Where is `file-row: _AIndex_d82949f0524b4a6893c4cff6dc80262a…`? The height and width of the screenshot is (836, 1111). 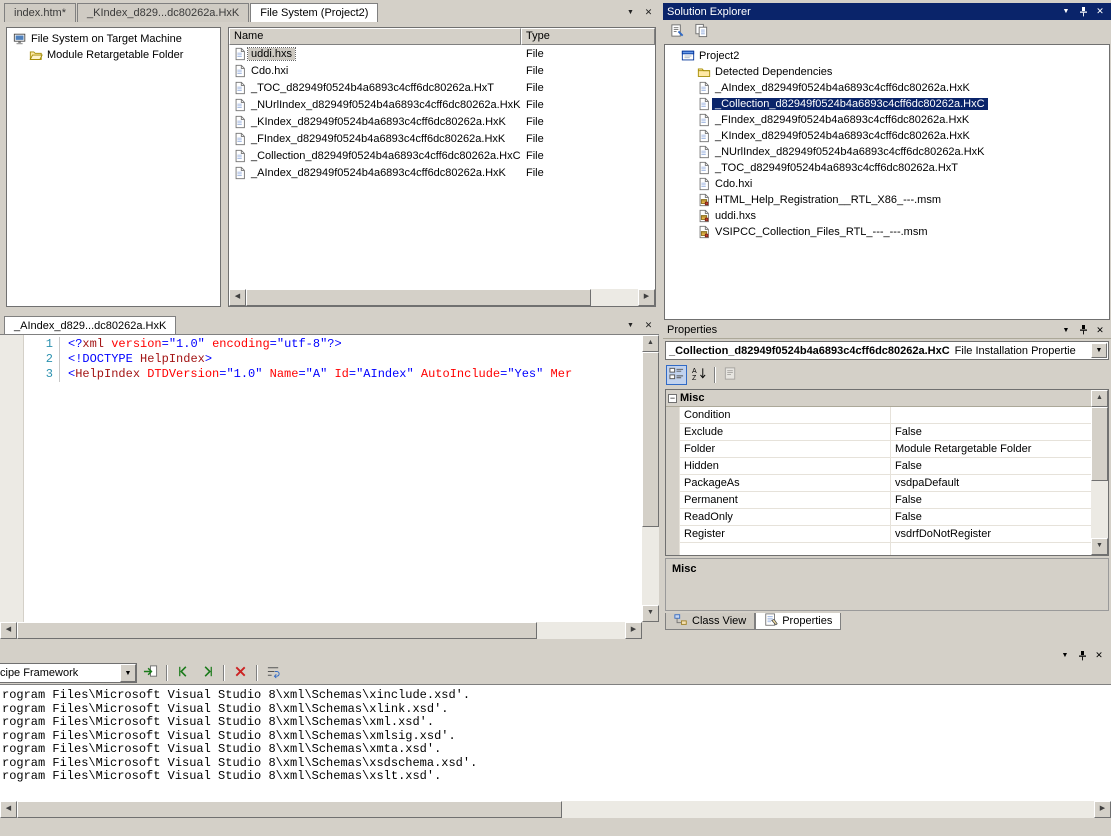
file-row: _AIndex_d82949f0524b4a6893c4cff6dc80262a… is located at coordinates (442, 172).